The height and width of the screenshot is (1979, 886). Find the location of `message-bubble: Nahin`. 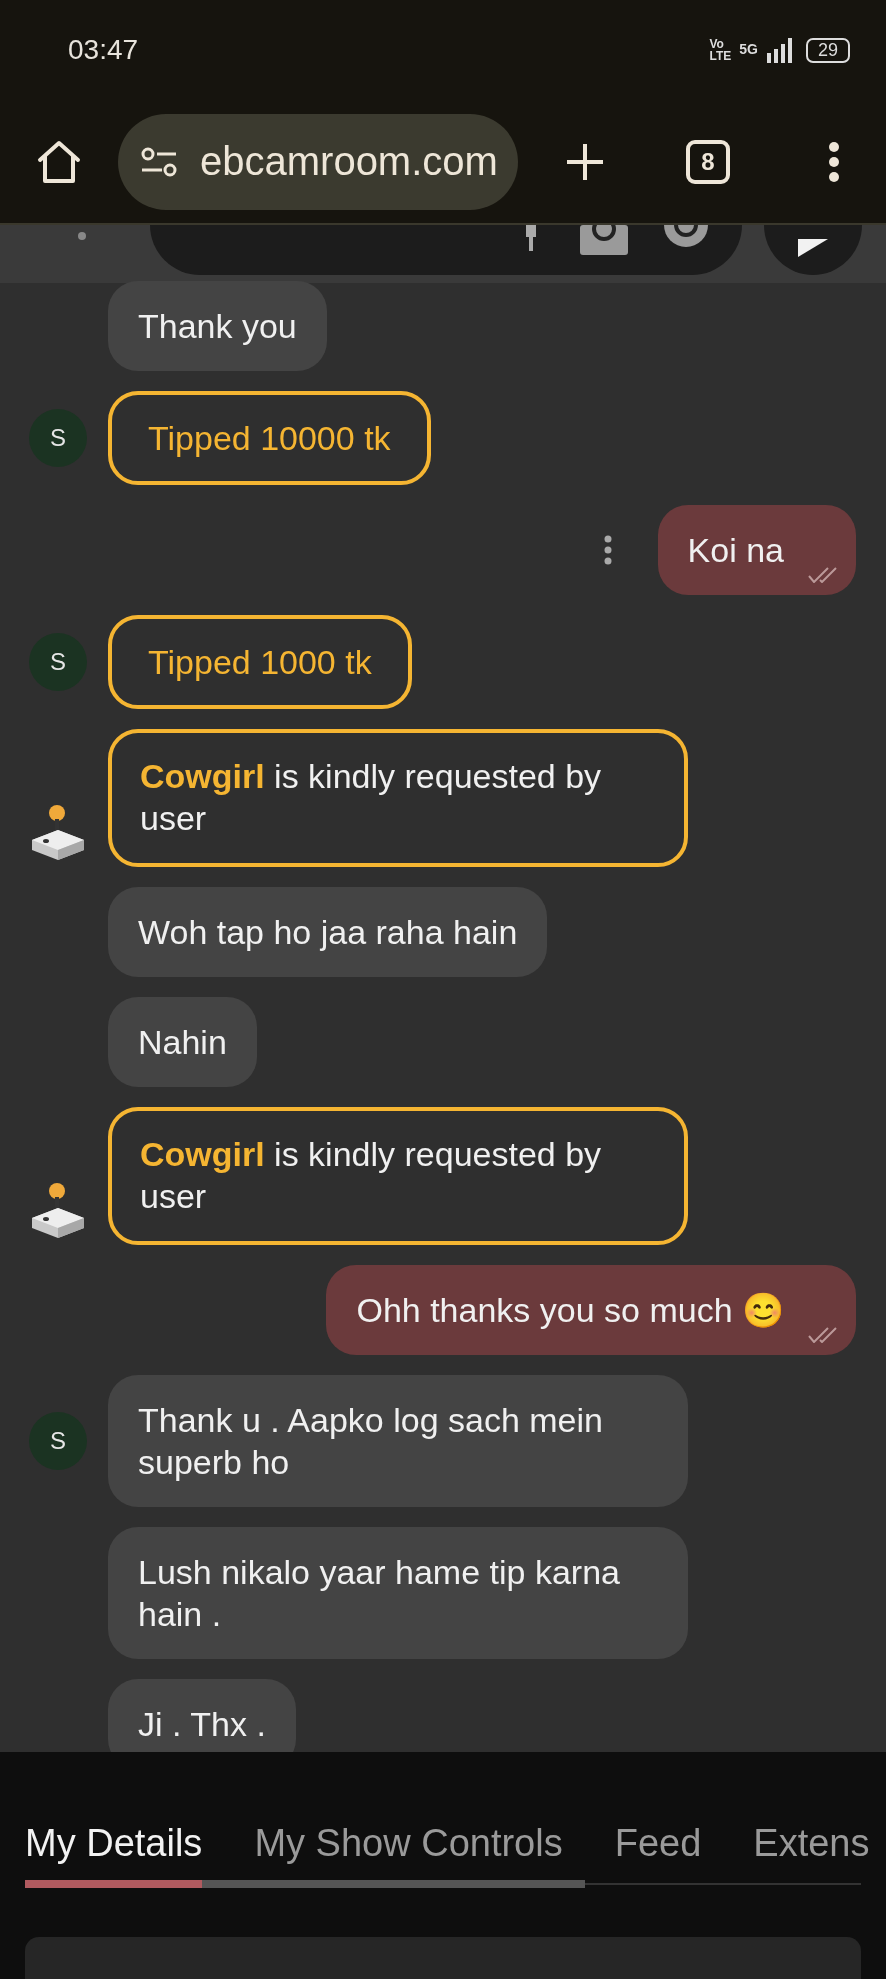

message-bubble: Nahin is located at coordinates (182, 1042).